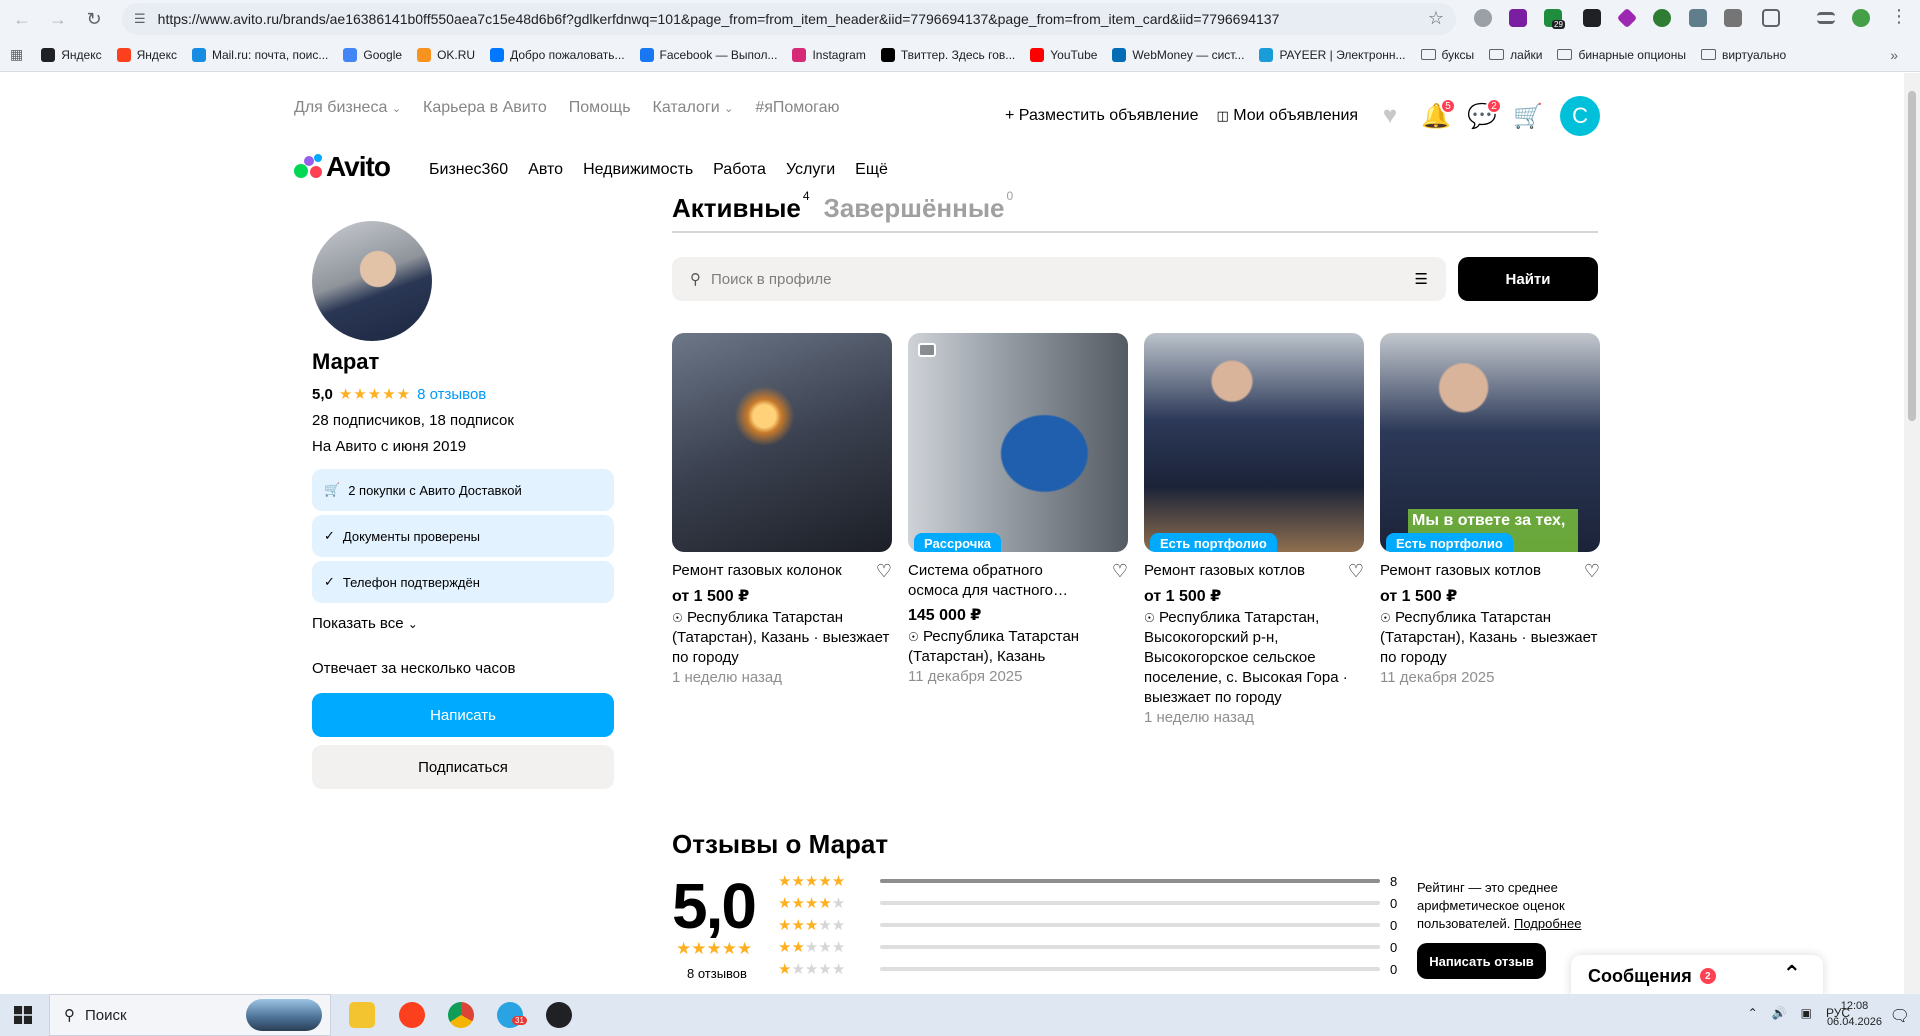  What do you see at coordinates (1518, 18) in the screenshot?
I see `extension-se-icon` at bounding box center [1518, 18].